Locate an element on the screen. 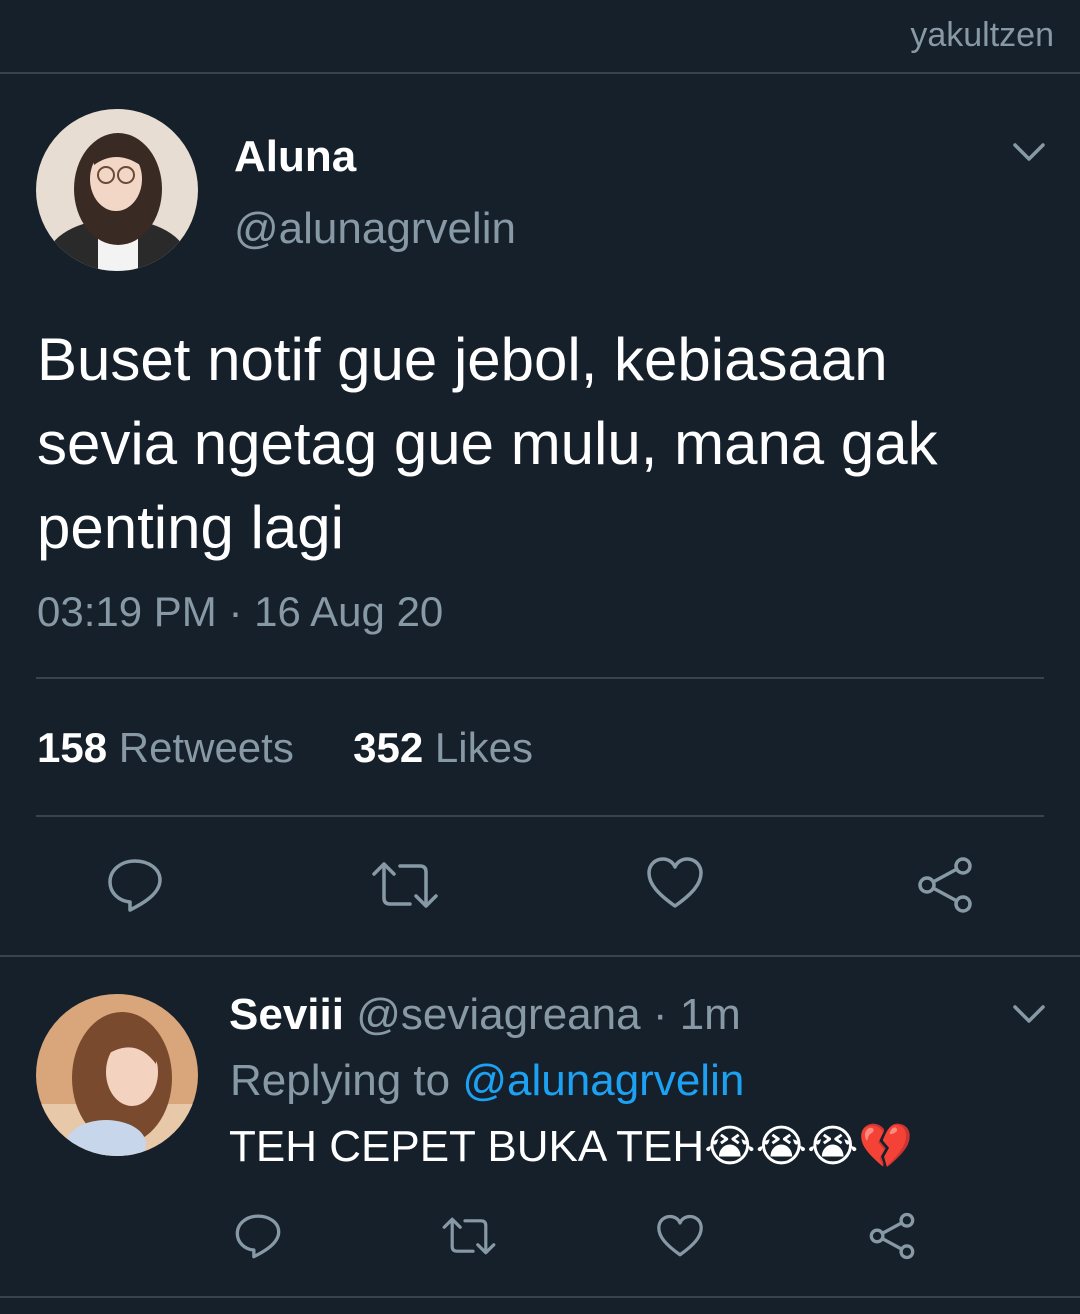 The image size is (1080, 1314). tweet-timestamp: 03:19 PM · 16 Aug 20 is located at coordinates (240, 612).